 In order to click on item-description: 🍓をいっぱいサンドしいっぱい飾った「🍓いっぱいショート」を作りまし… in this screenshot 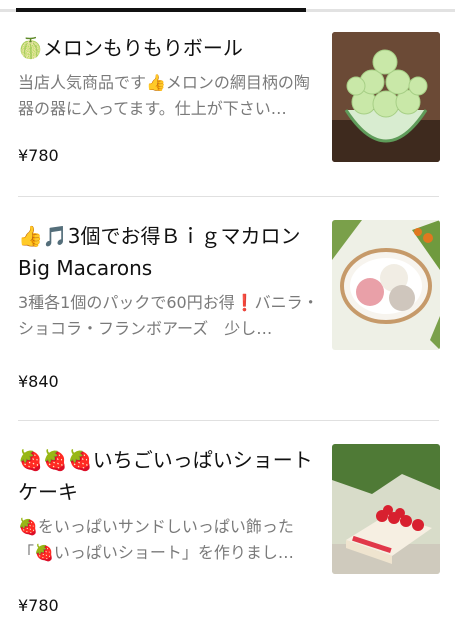, I will do `click(156, 539)`.